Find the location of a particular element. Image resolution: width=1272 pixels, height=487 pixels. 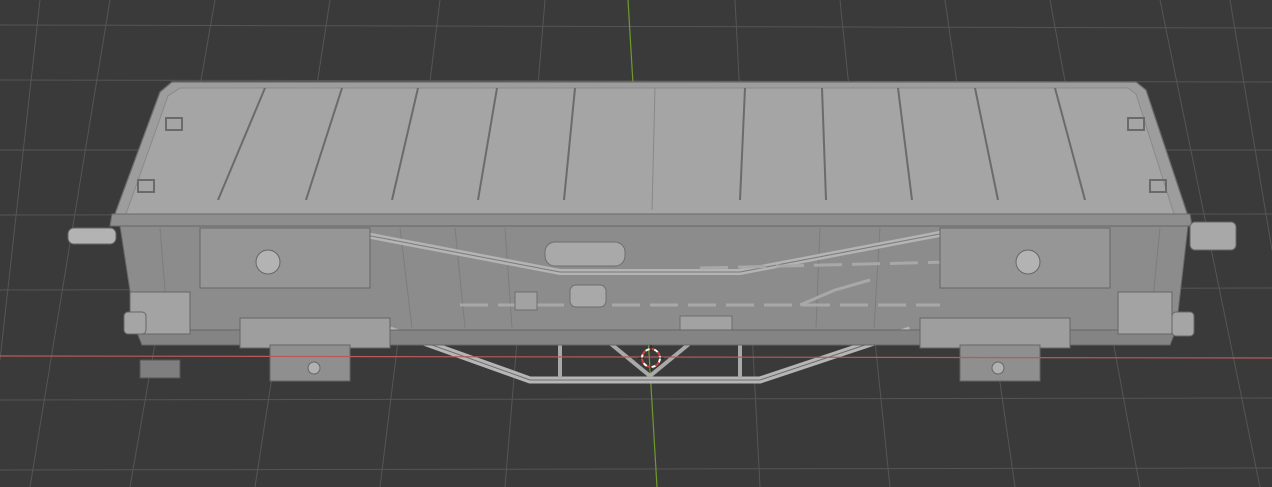

right-coupler is located at coordinates (1213, 236).